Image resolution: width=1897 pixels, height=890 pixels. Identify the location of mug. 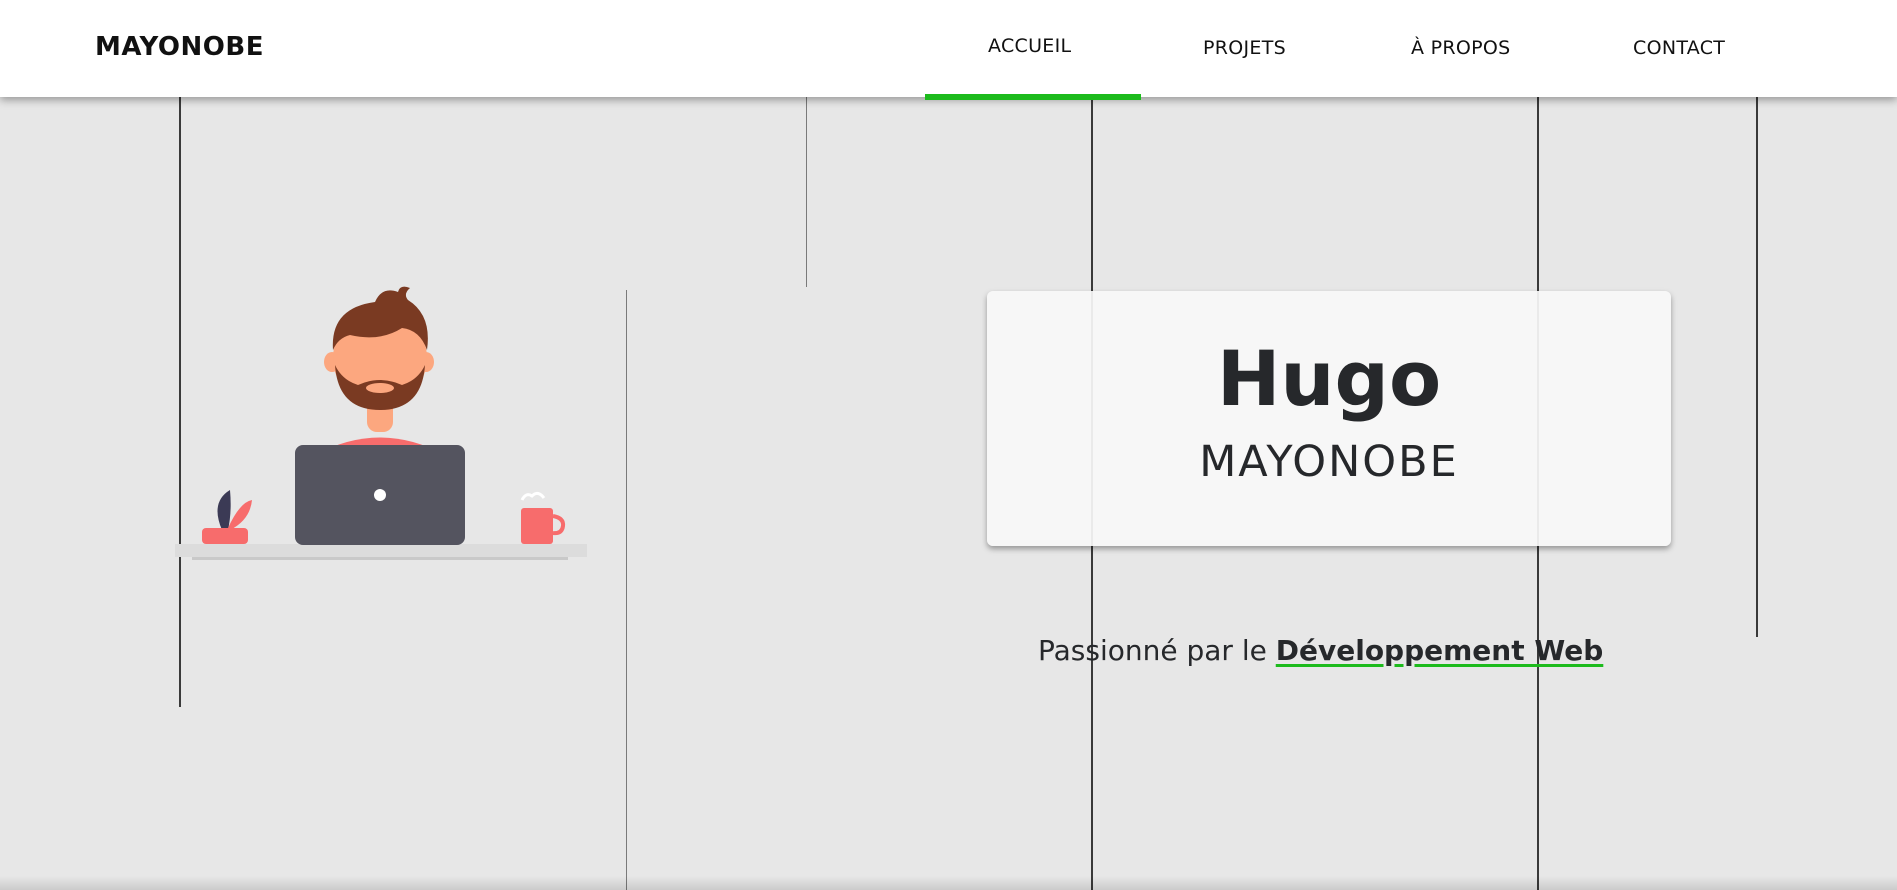
(537, 526).